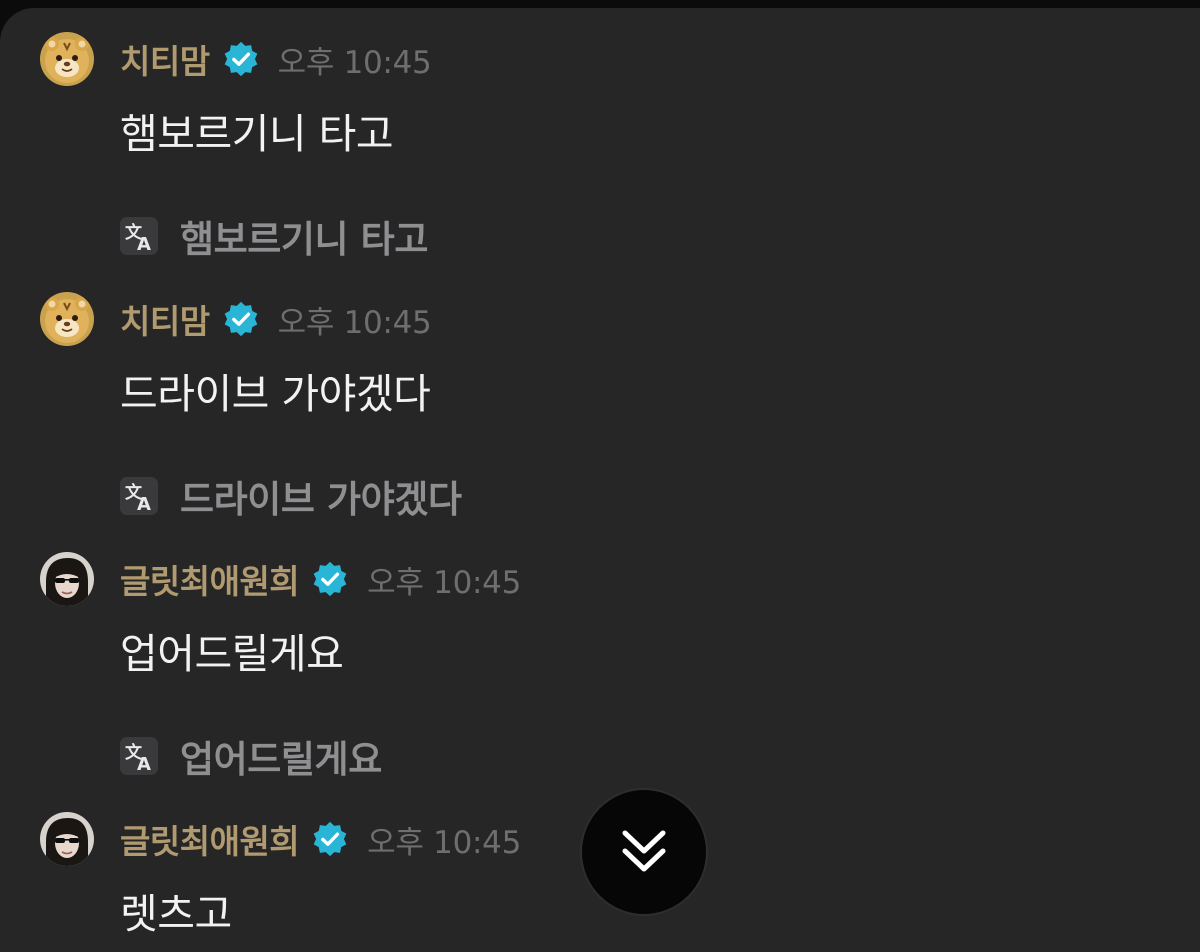 The image size is (1200, 952). Describe the element at coordinates (257, 130) in the screenshot. I see `message-text: 햄보르기니 타고` at that location.